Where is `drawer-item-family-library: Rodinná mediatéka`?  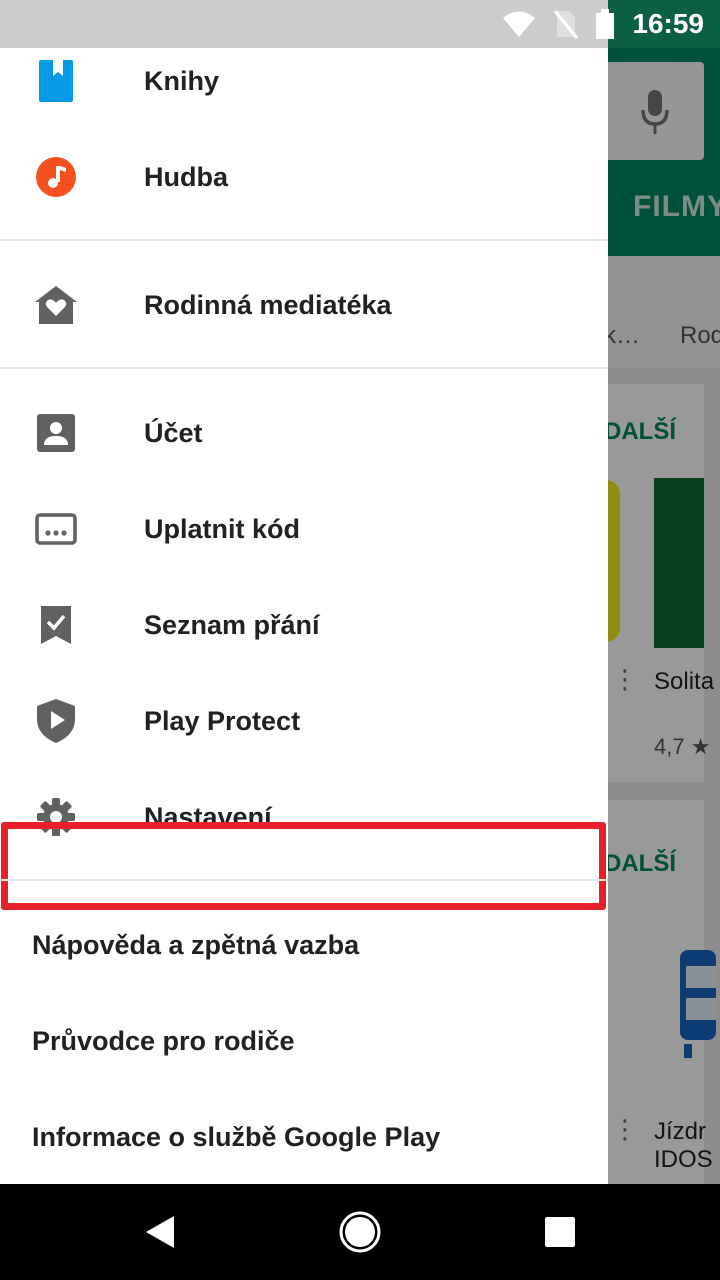
drawer-item-family-library: Rodinná mediatéka is located at coordinates (304, 305).